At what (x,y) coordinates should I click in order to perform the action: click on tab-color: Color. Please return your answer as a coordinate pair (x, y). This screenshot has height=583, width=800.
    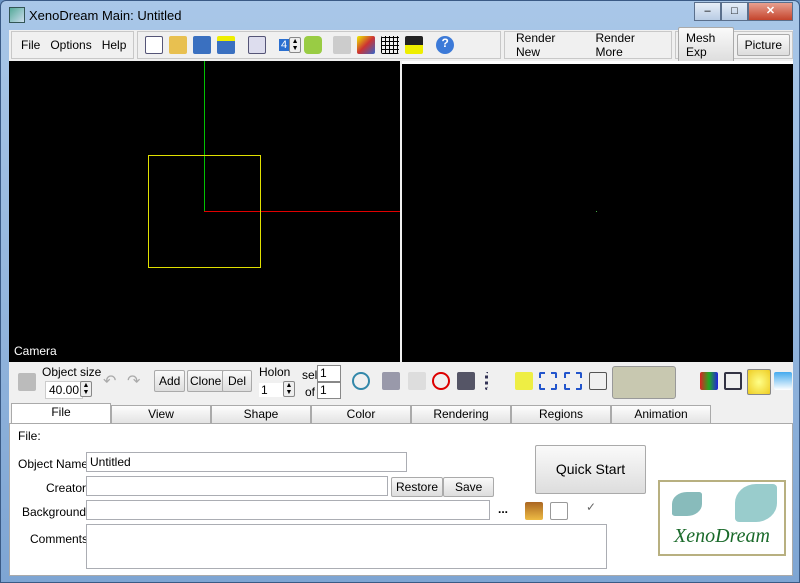
    Looking at the image, I should click on (361, 414).